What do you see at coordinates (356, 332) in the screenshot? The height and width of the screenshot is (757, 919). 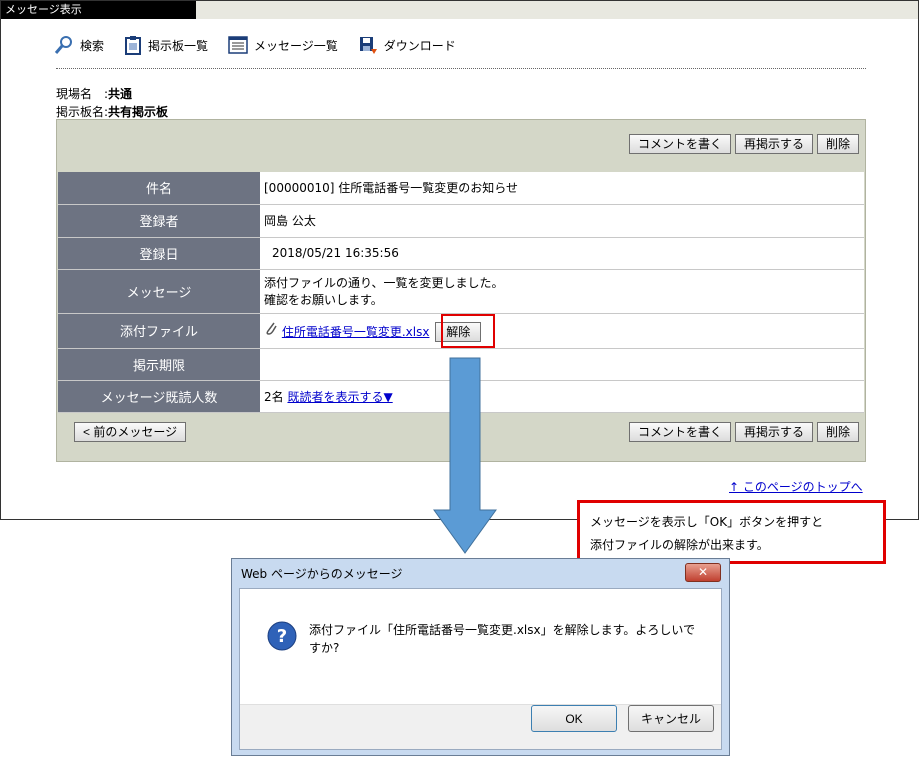 I see `attachment-file-link: 住所電話番号一覧変更.xlsx` at bounding box center [356, 332].